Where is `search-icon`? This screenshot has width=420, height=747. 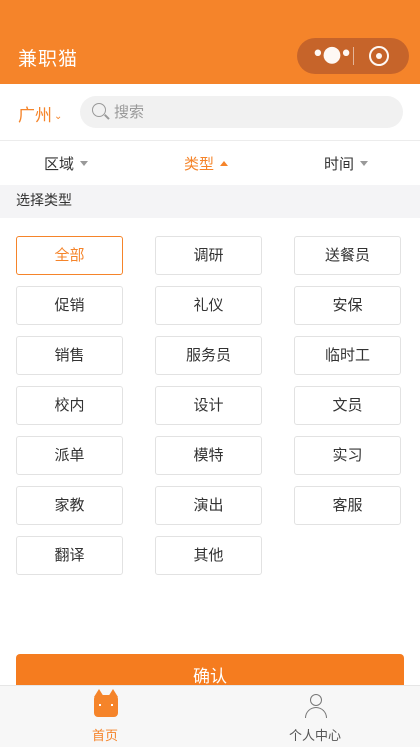 search-icon is located at coordinates (99, 110).